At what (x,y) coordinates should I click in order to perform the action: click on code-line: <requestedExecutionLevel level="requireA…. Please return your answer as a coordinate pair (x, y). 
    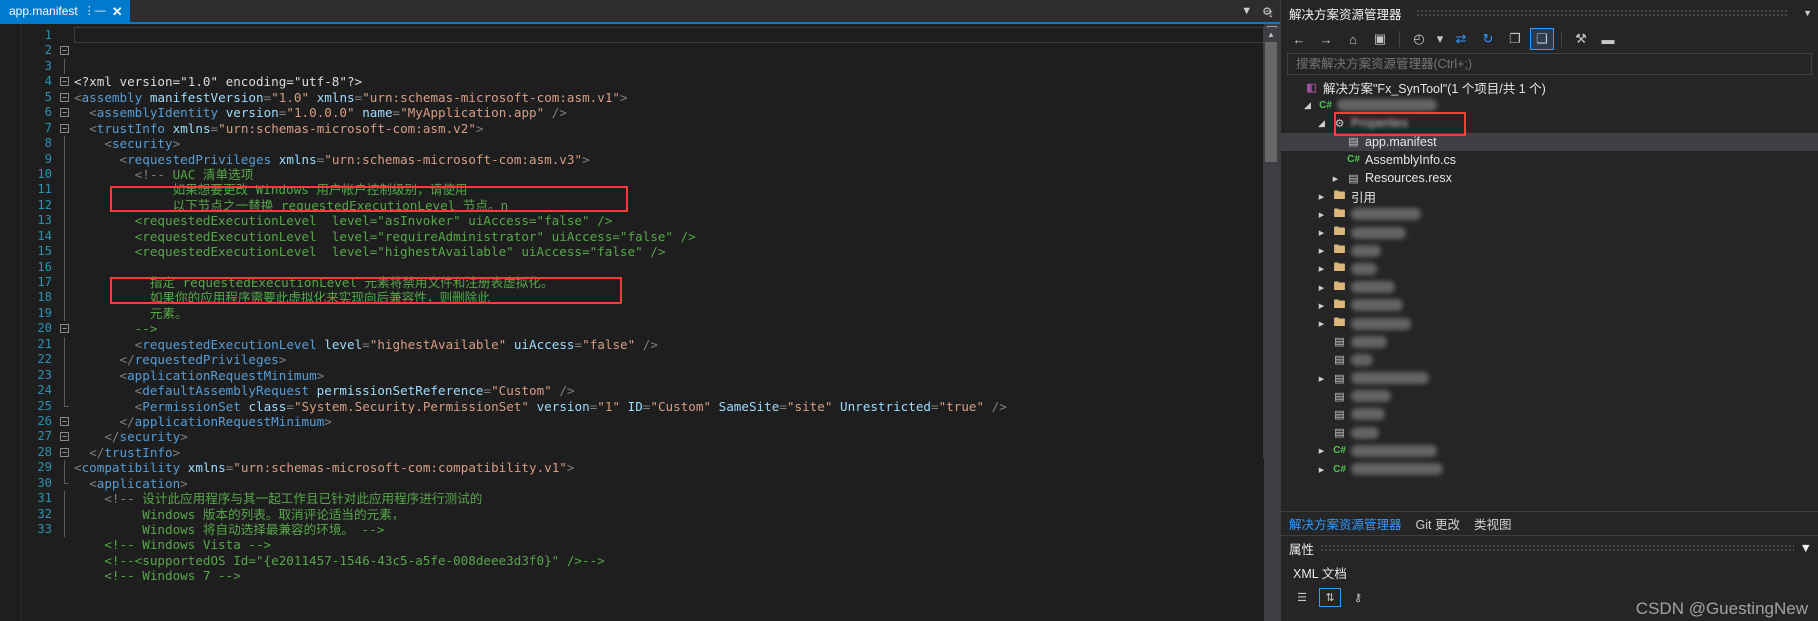
    Looking at the image, I should click on (677, 236).